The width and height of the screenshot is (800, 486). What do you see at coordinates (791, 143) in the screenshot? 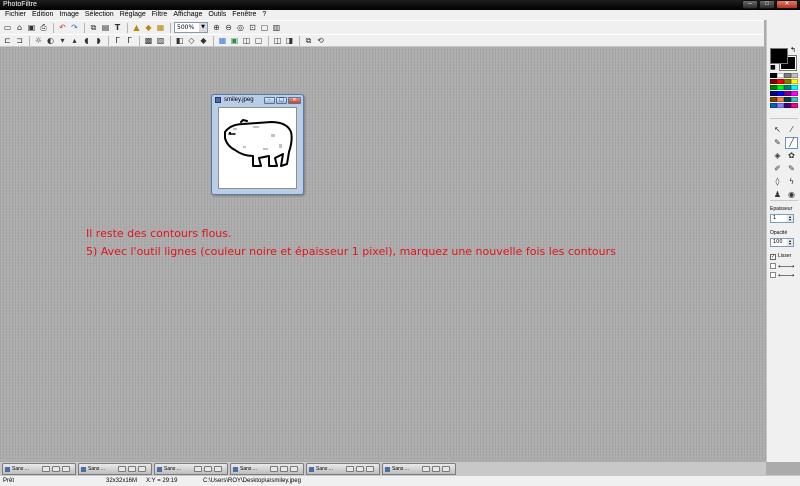
I see `line-tool: ╱` at bounding box center [791, 143].